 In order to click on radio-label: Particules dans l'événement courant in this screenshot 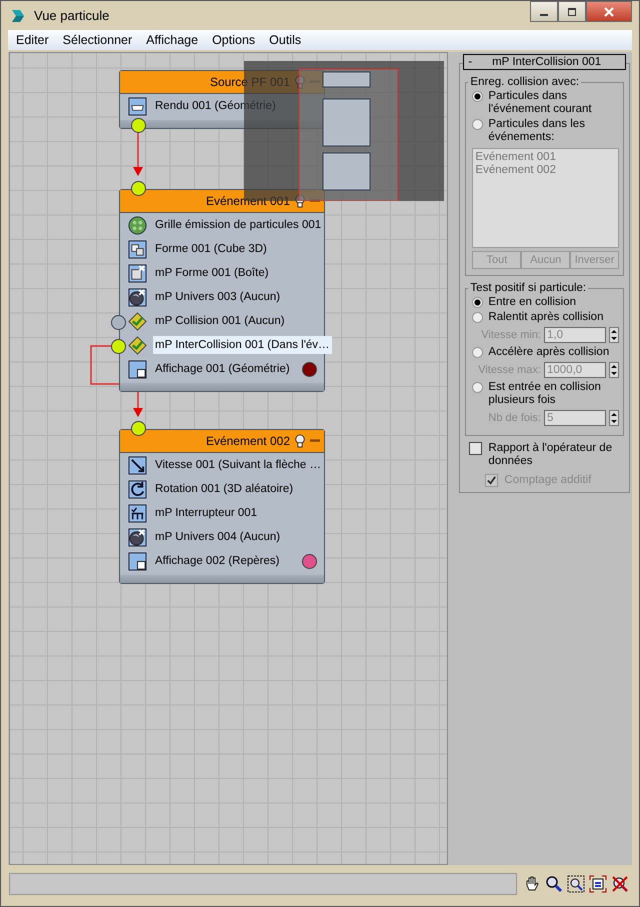, I will do `click(540, 103)`.